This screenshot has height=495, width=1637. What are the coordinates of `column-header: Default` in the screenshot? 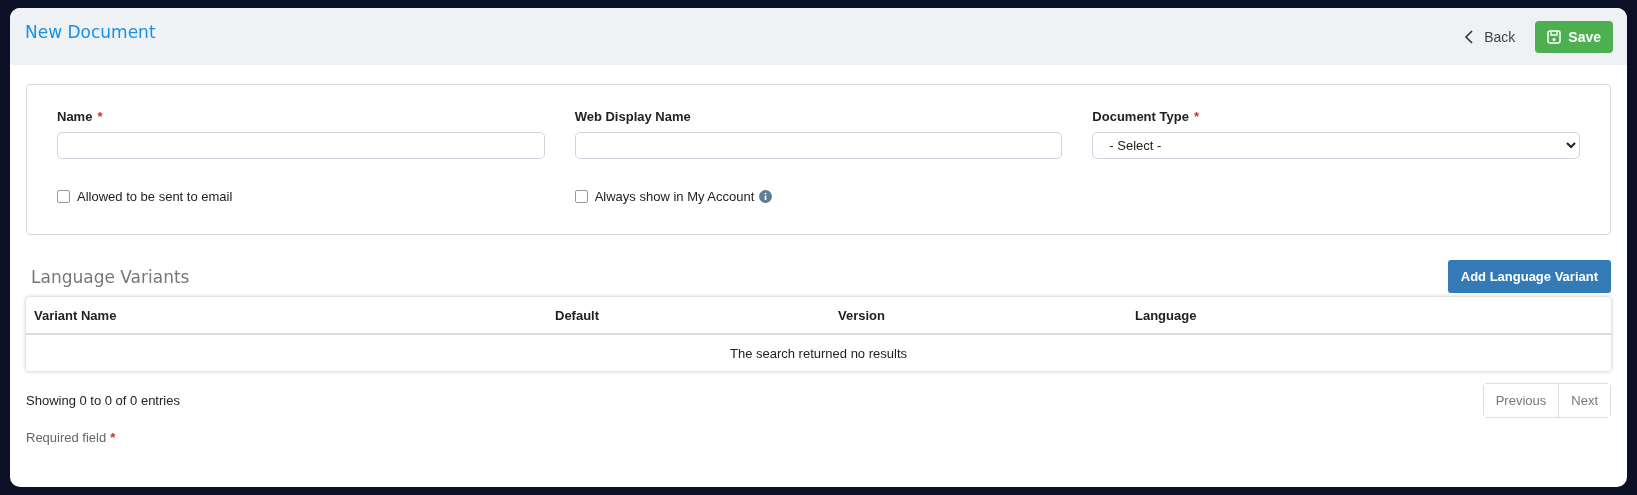 It's located at (696, 315).